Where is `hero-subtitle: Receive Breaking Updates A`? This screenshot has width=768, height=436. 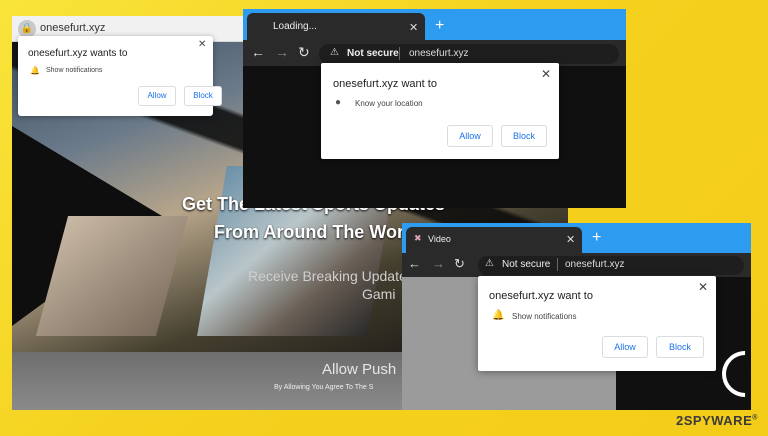 hero-subtitle: Receive Breaking Updates A is located at coordinates (337, 276).